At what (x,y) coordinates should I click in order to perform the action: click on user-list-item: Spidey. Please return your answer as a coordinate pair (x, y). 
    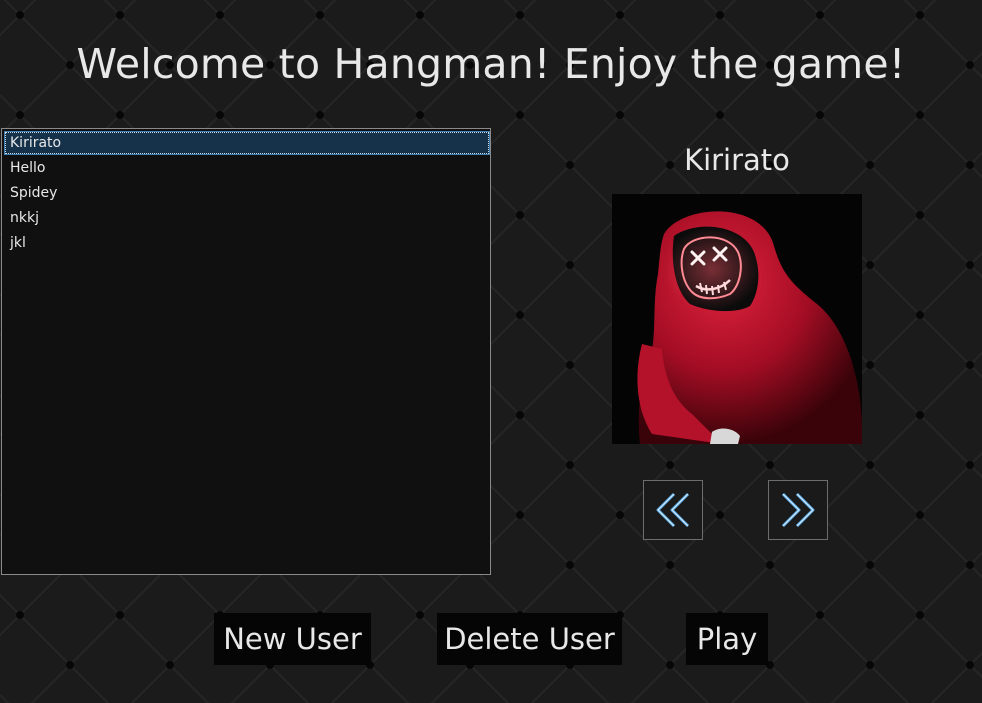
    Looking at the image, I should click on (247, 193).